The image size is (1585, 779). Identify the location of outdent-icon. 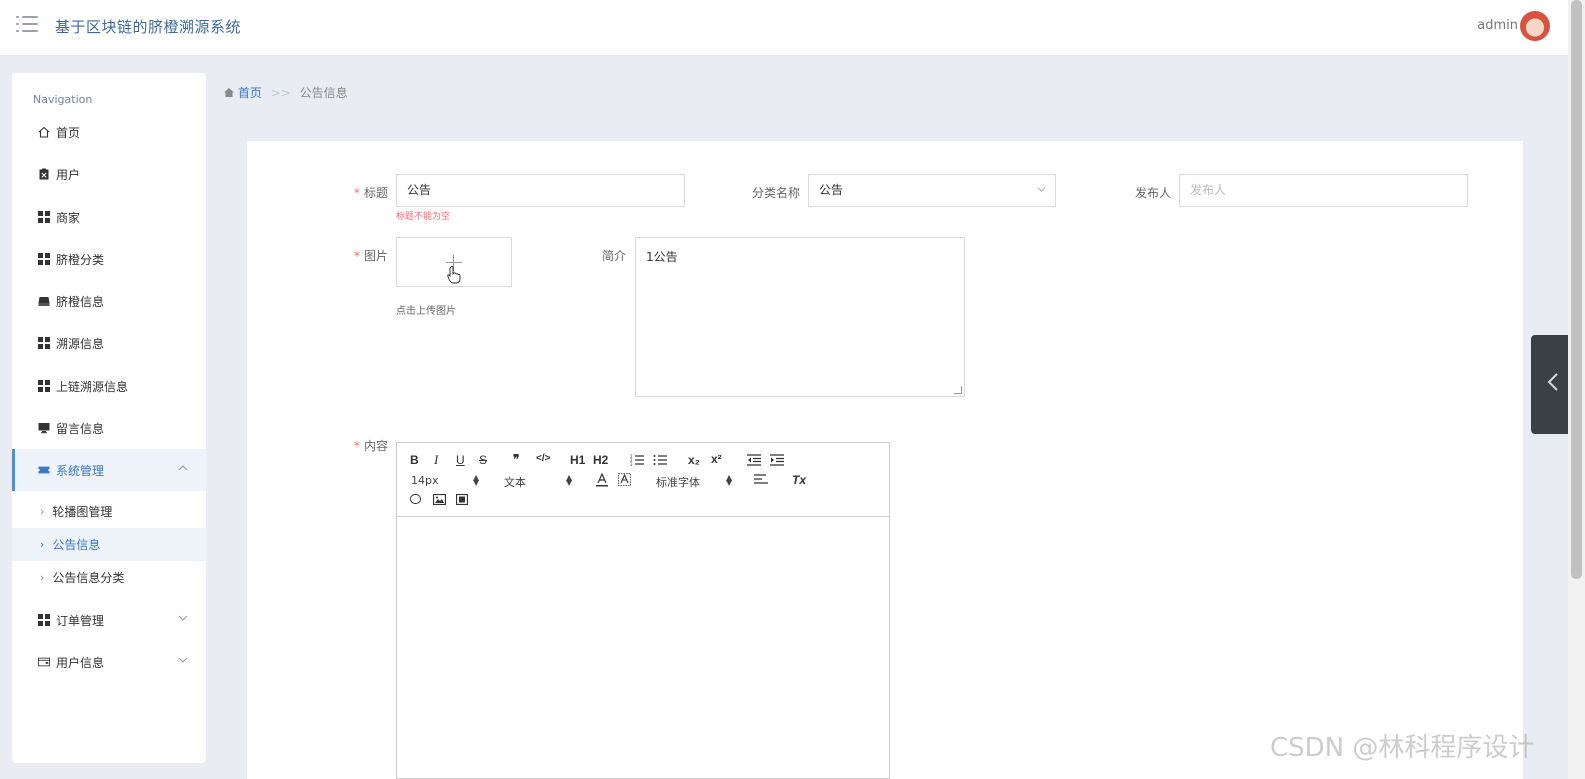
(754, 461).